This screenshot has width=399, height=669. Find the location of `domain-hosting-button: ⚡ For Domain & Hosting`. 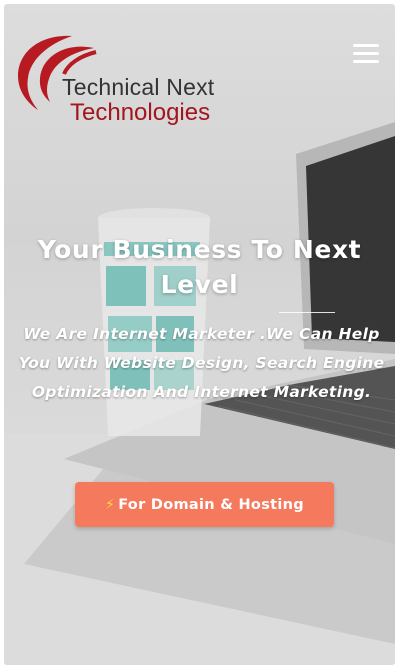

domain-hosting-button: ⚡ For Domain & Hosting is located at coordinates (204, 504).